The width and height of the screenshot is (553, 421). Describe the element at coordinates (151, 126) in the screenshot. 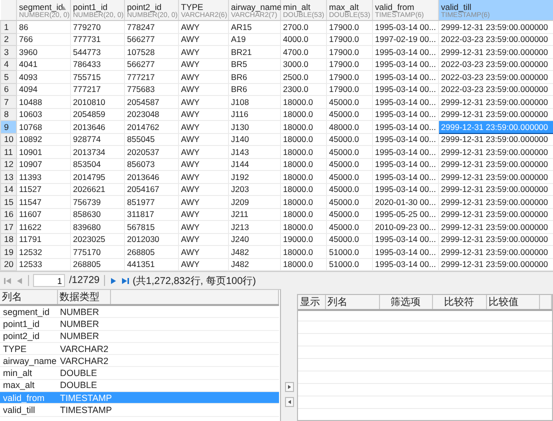

I see `table-cell: 2014762` at that location.